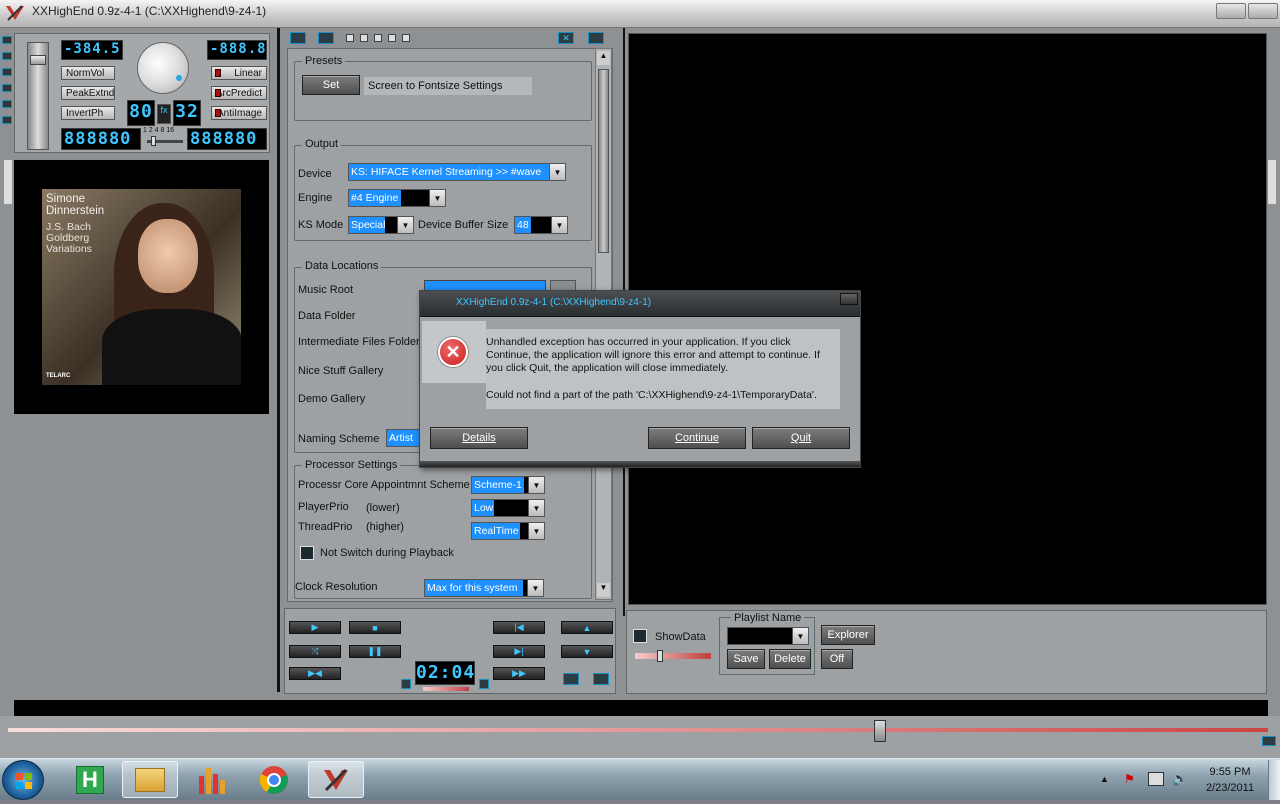  I want to click on device-dropdown: KS: HIFACE Kernel Streaming >> #wave ▼, so click(457, 172).